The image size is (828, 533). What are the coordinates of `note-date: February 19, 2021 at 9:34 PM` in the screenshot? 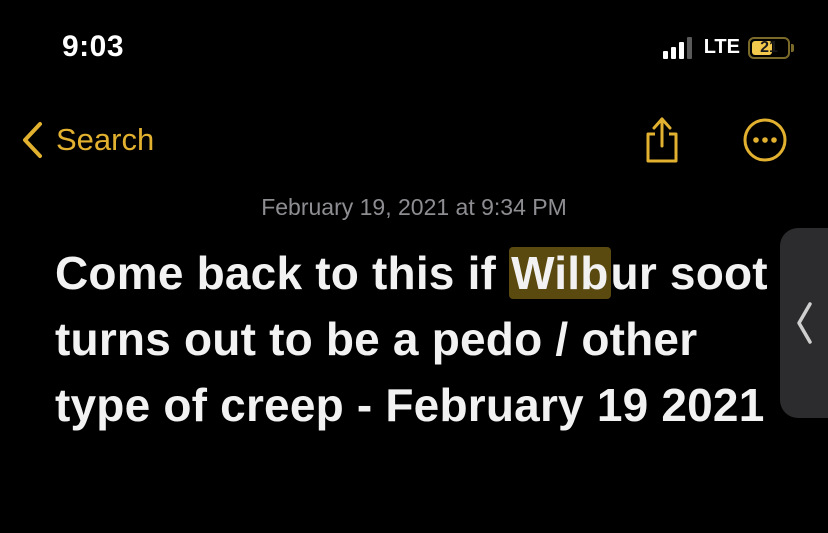 It's located at (414, 207).